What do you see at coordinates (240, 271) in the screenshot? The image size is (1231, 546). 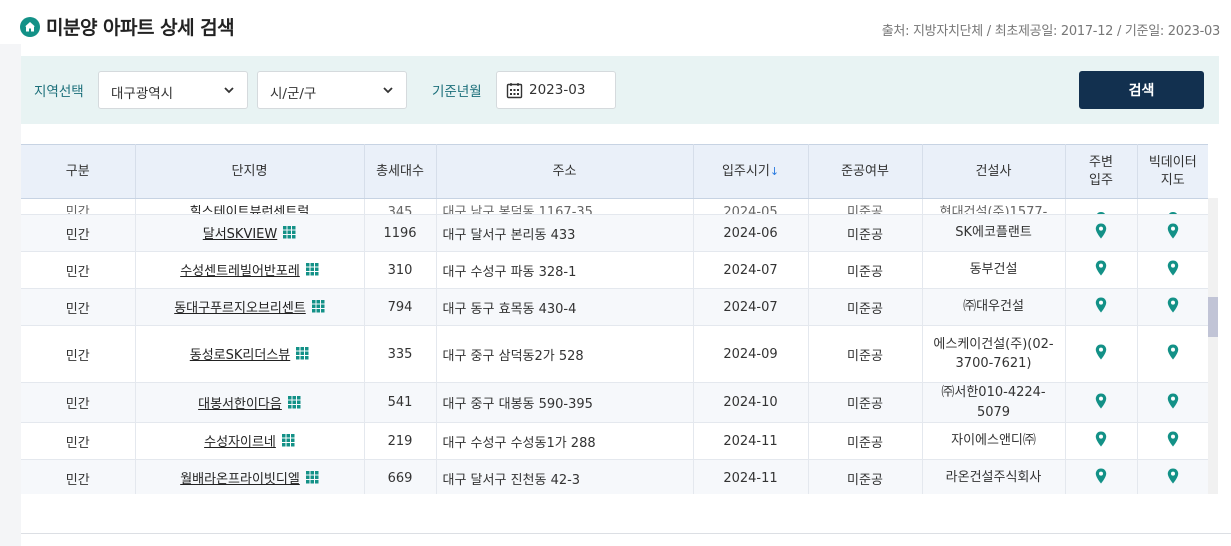 I see `complex-name-link: 수성센트레빌어반포레` at bounding box center [240, 271].